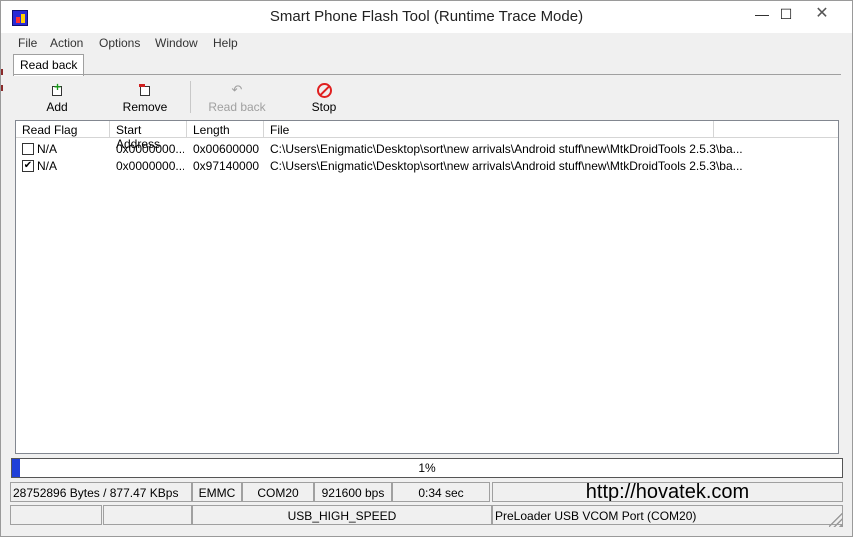  I want to click on toolbar-separator, so click(190, 97).